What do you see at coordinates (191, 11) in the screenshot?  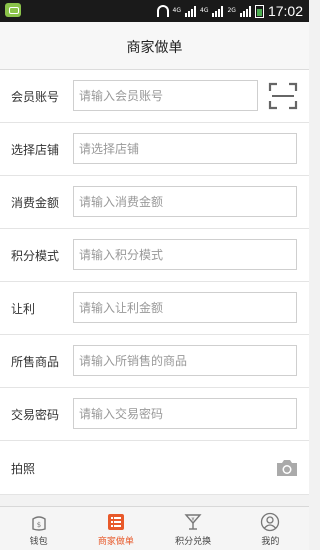 I see `signal-icon` at bounding box center [191, 11].